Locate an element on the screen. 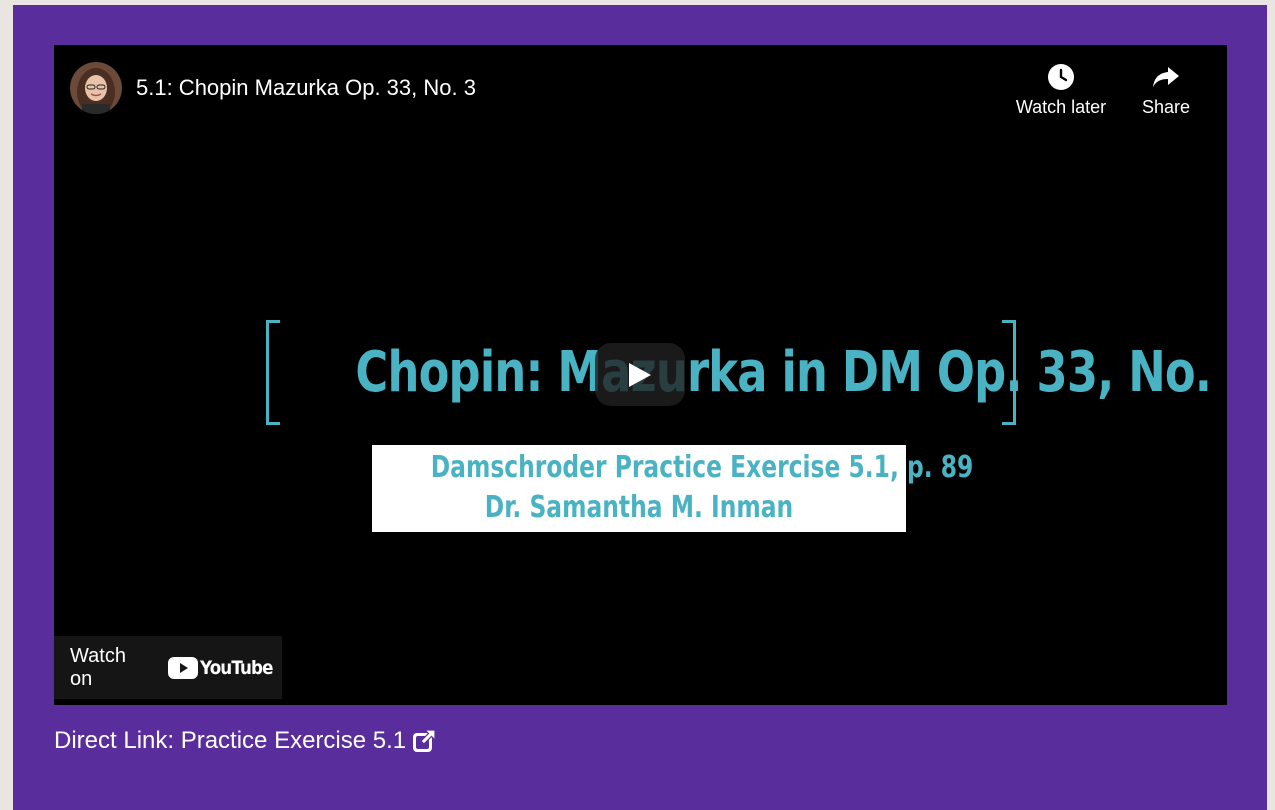 Image resolution: width=1275 pixels, height=810 pixels. watch-on-youtube-button: Watch on YouTube is located at coordinates (168, 667).